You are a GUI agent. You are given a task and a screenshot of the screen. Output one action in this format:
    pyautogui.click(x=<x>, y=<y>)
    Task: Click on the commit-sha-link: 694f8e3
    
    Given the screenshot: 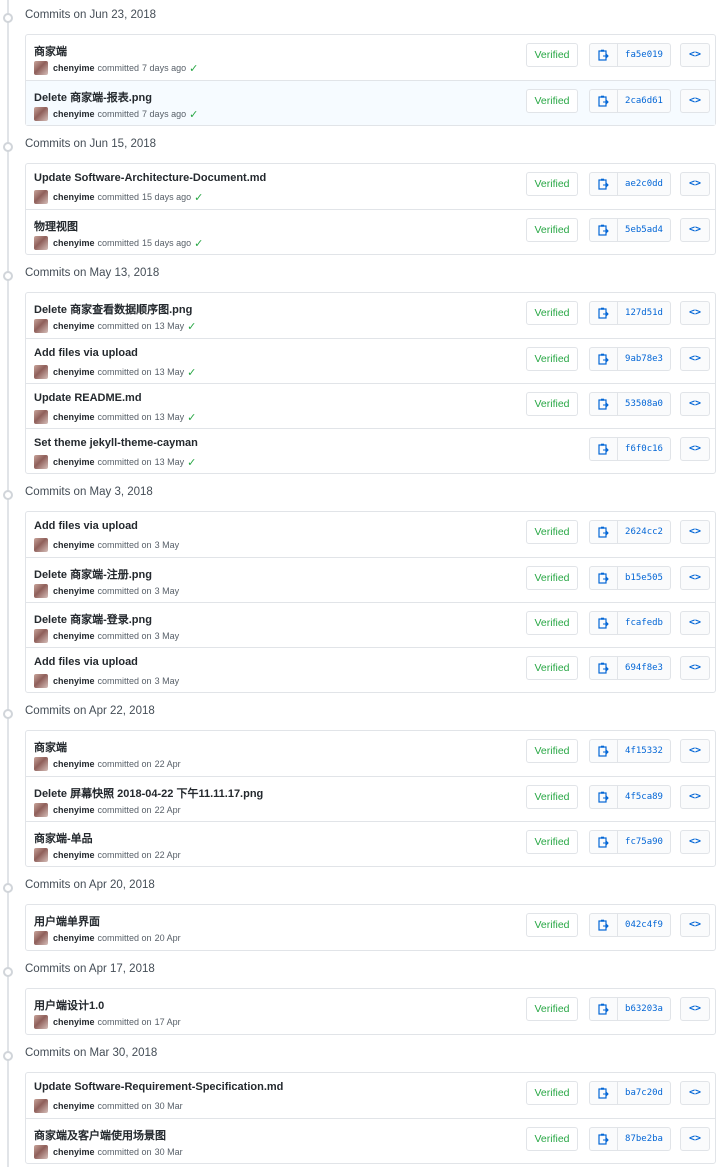 What is the action you would take?
    pyautogui.click(x=644, y=668)
    